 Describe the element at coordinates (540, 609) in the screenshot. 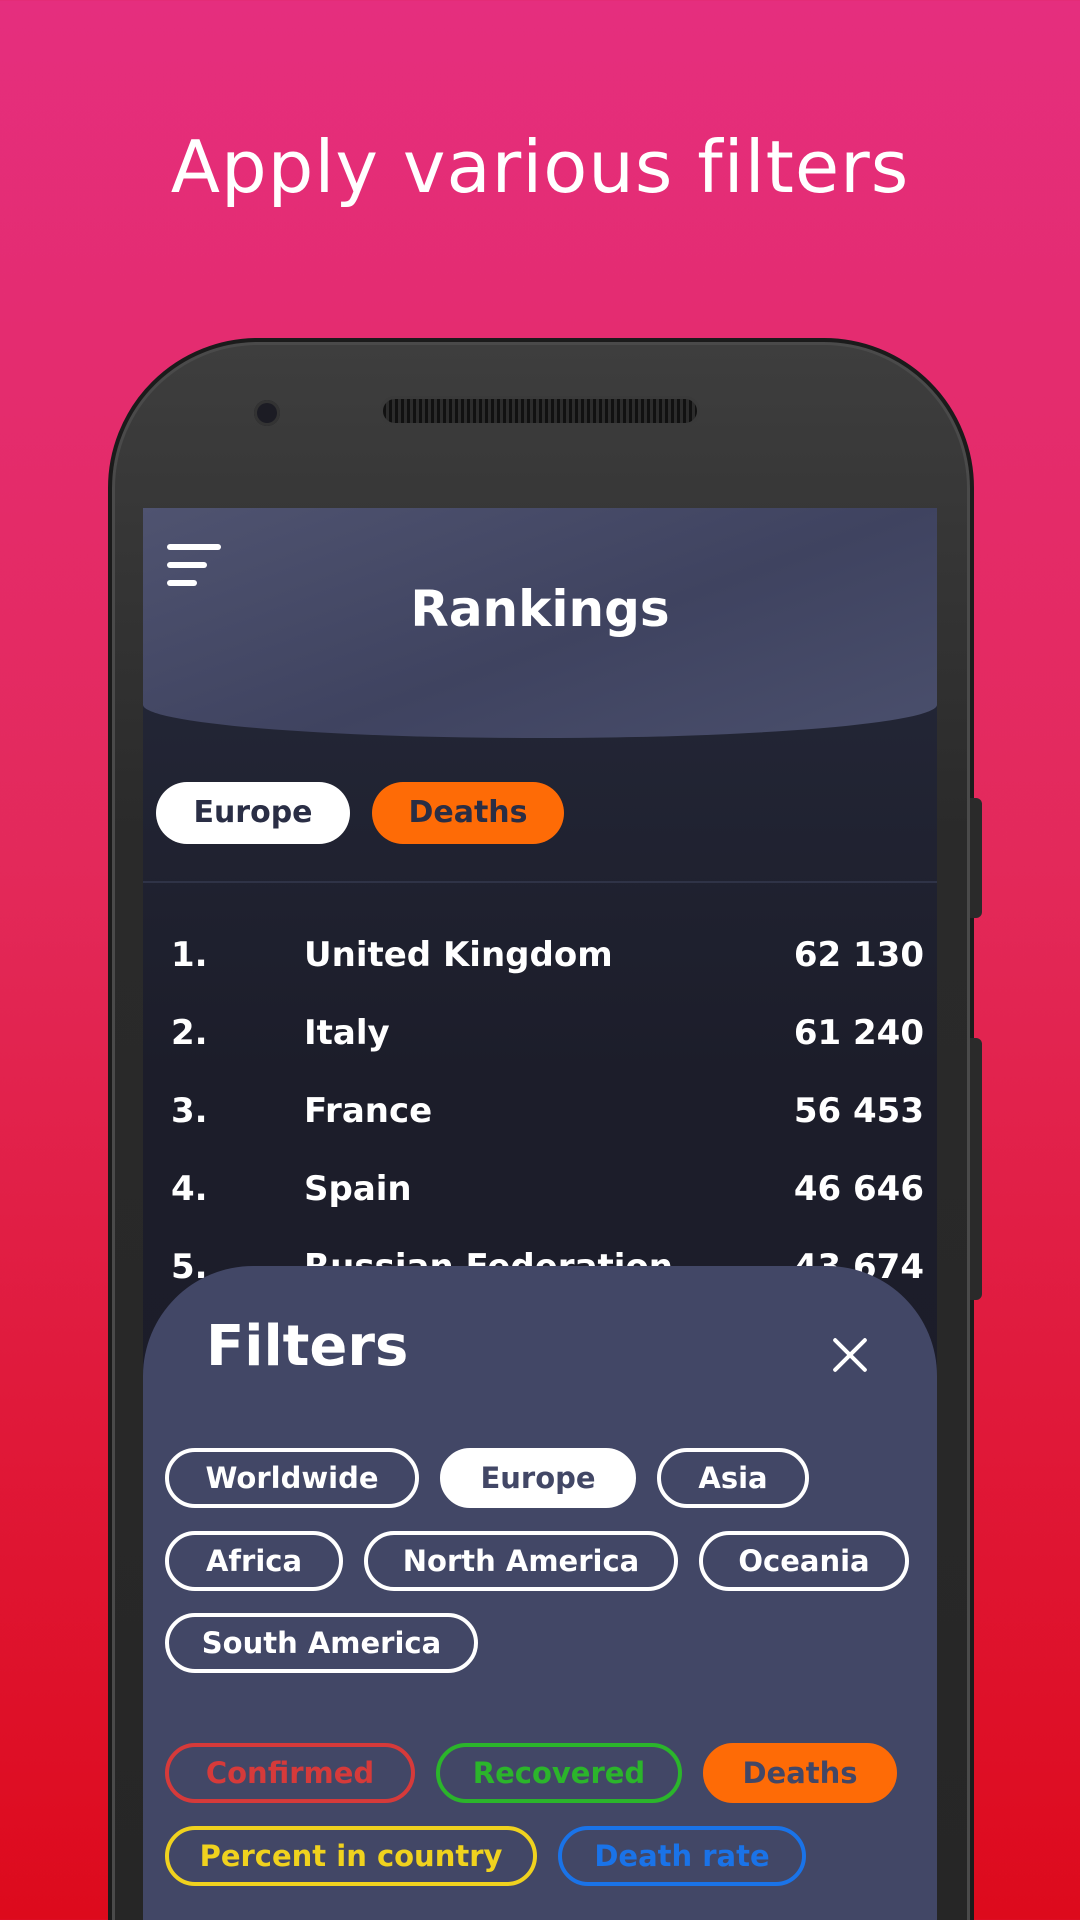

I see `page-title: Rankings` at that location.